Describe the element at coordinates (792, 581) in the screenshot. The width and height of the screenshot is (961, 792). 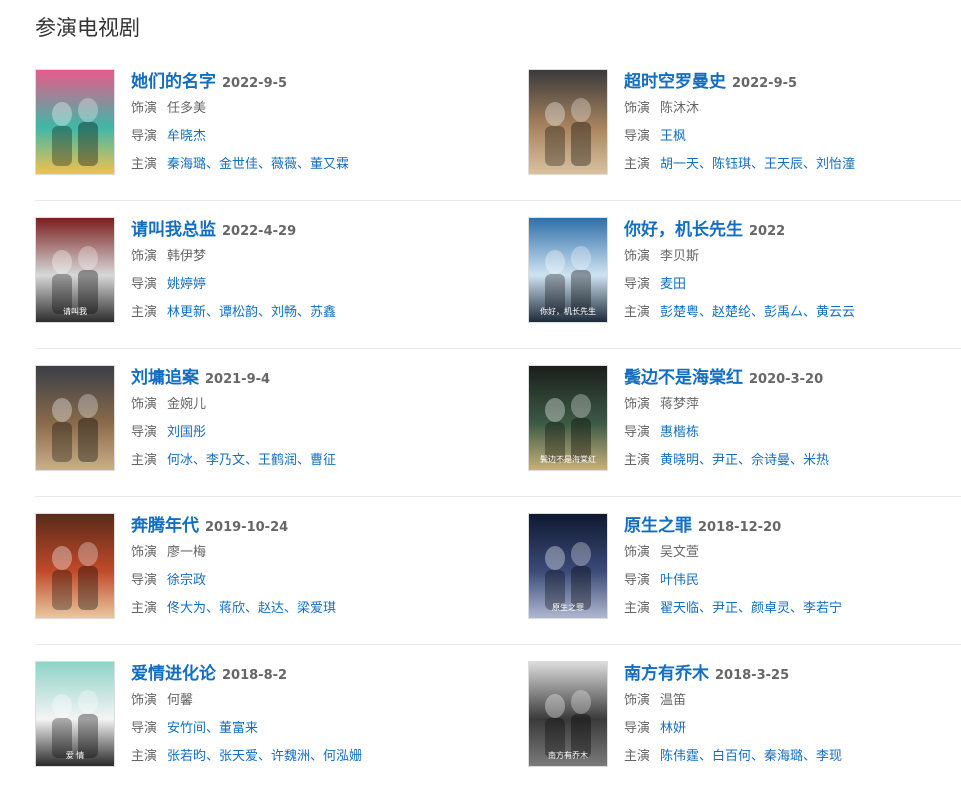
I see `director-line: 导演 叶伟民` at that location.